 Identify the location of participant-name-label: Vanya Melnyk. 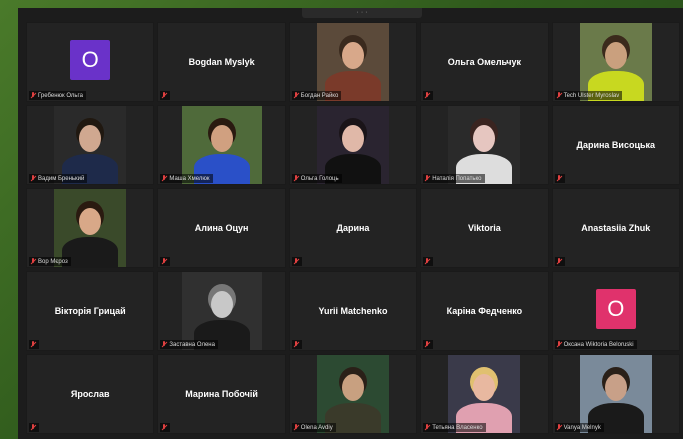
(579, 427).